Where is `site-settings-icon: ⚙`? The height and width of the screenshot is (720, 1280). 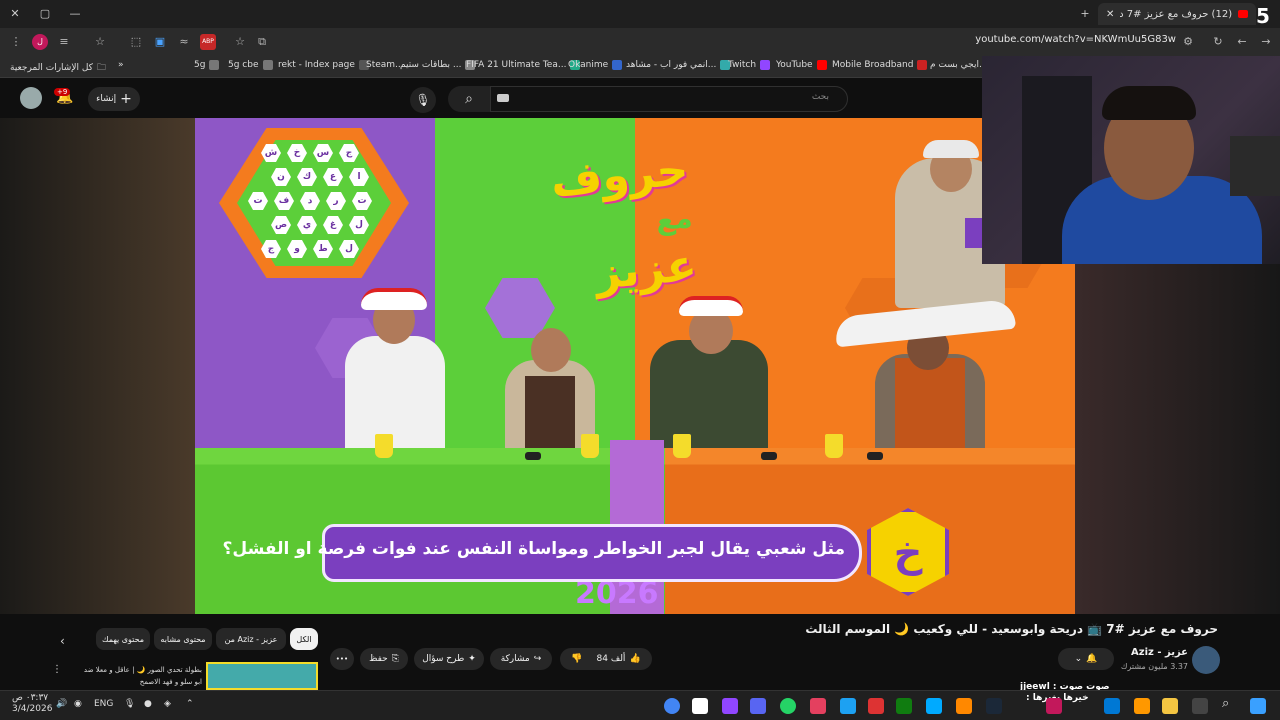 site-settings-icon: ⚙ is located at coordinates (1188, 42).